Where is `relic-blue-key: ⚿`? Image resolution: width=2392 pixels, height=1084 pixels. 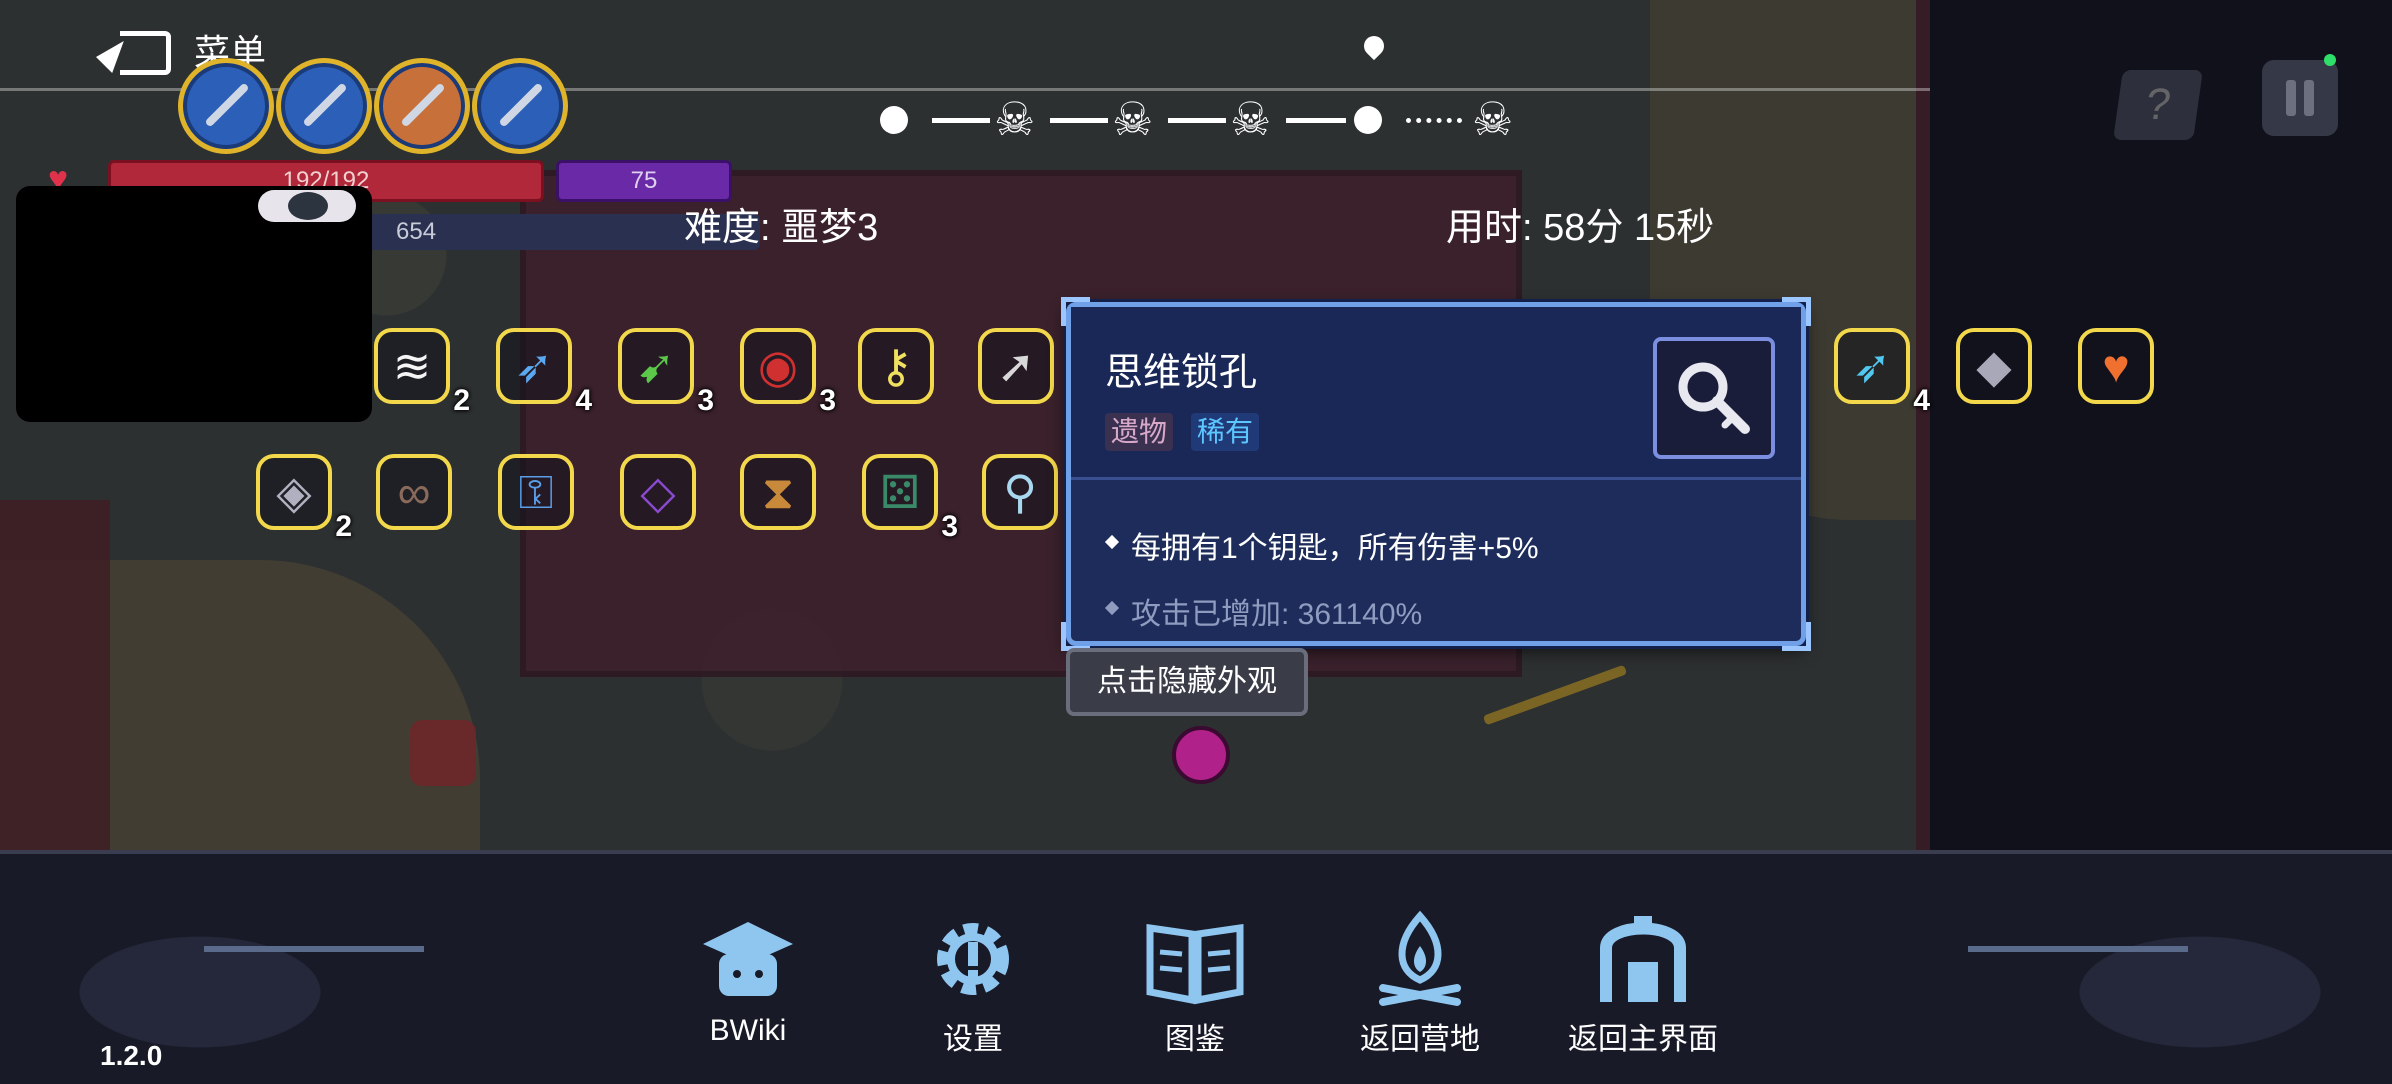 relic-blue-key: ⚿ is located at coordinates (536, 492).